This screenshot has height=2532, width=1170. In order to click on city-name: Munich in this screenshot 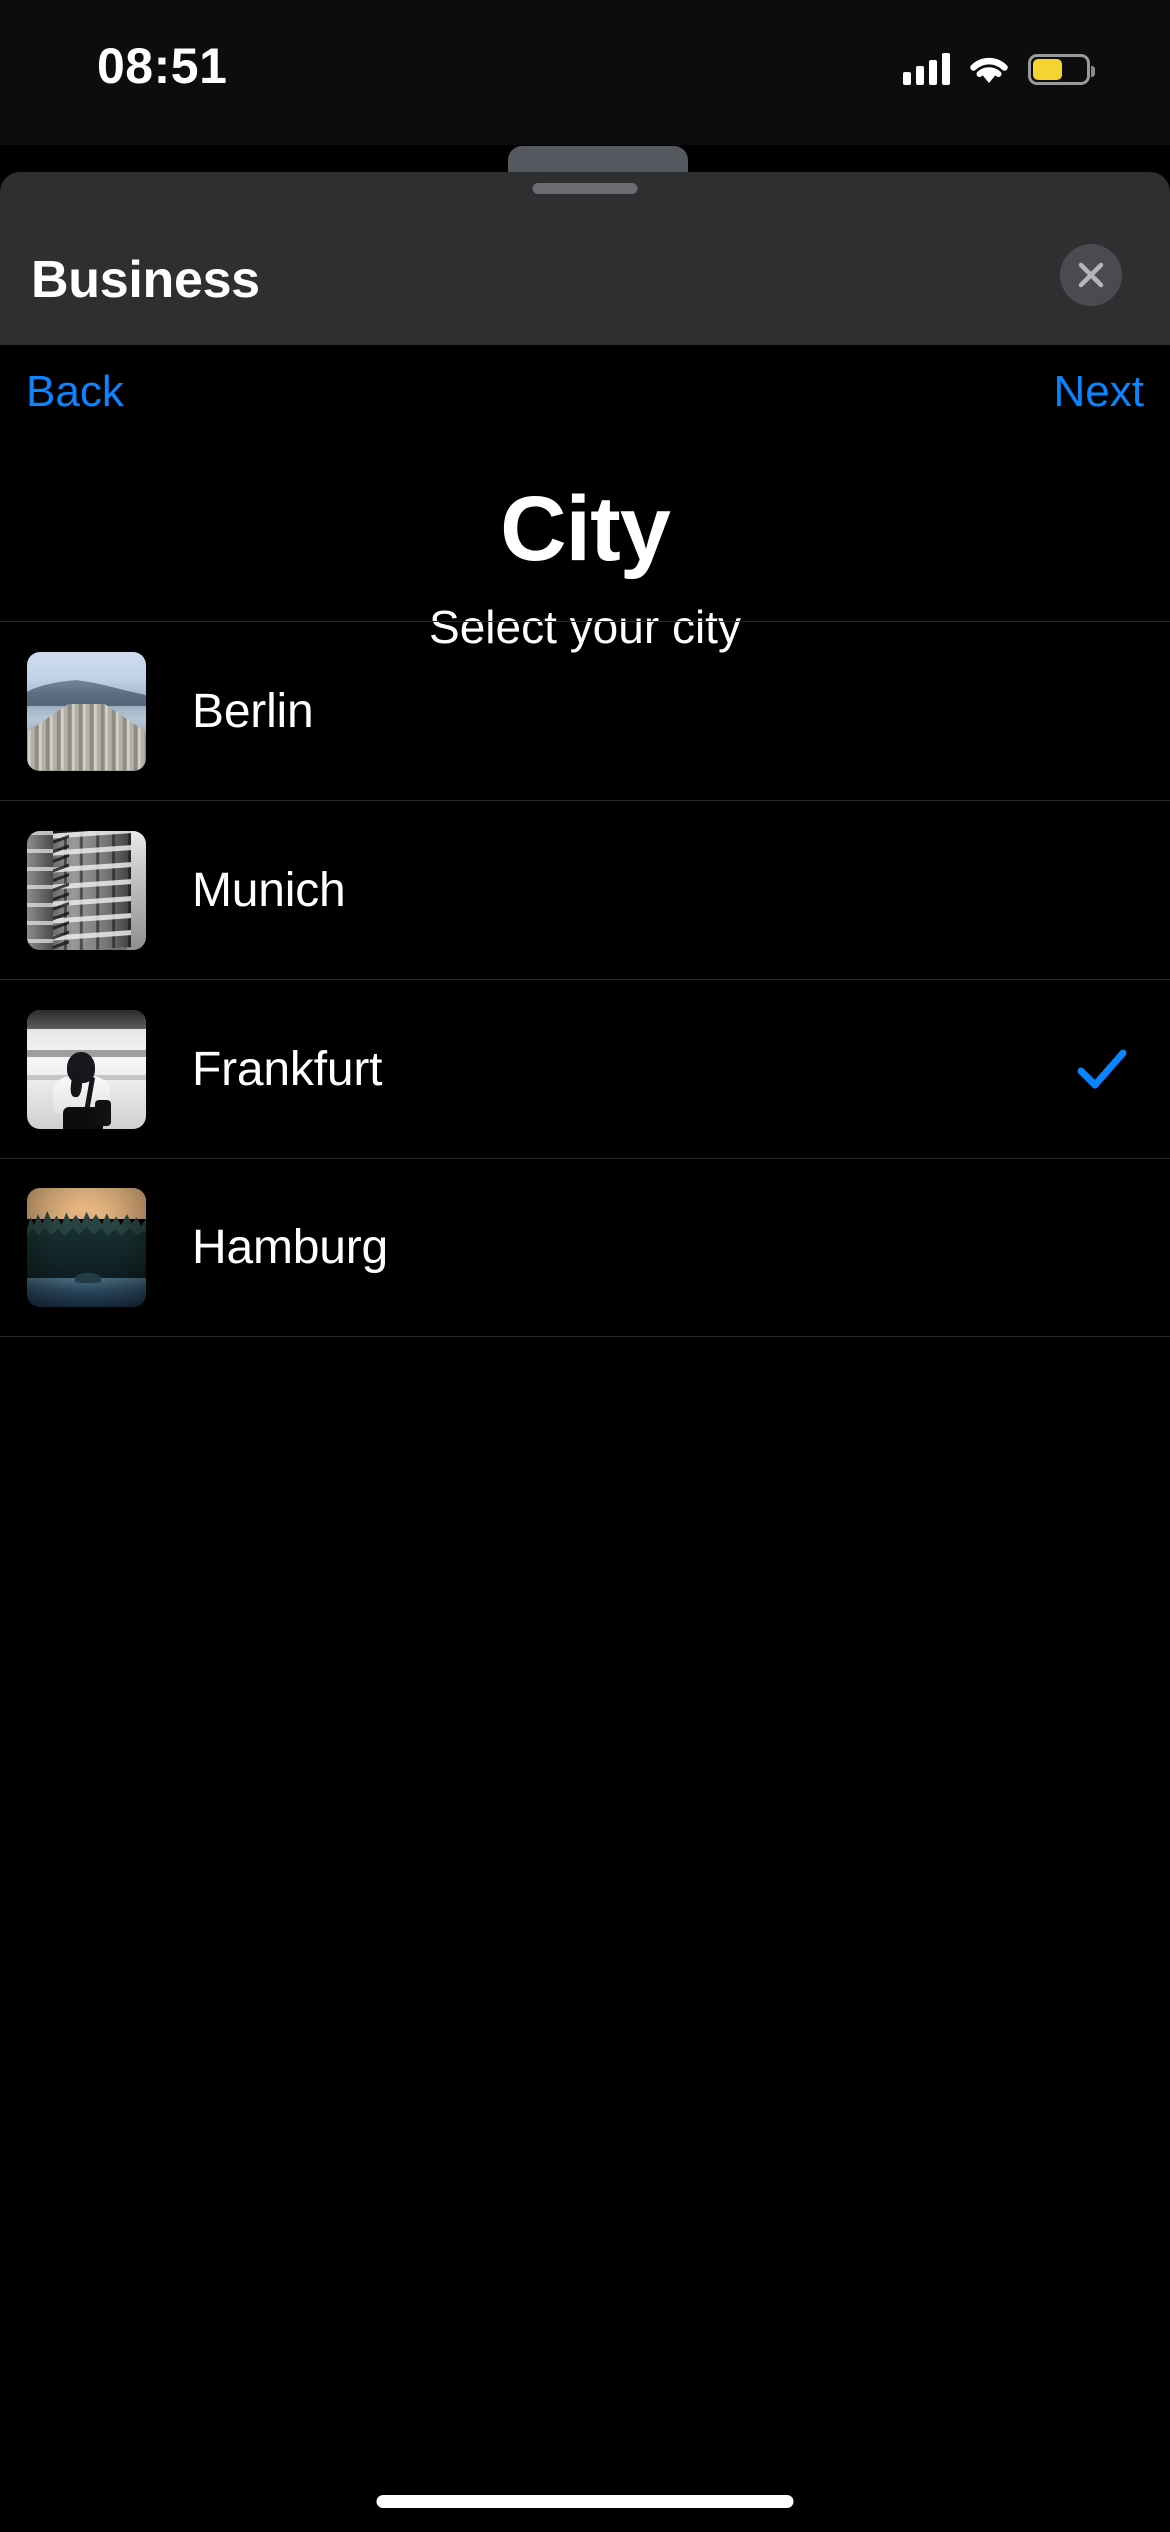, I will do `click(269, 890)`.